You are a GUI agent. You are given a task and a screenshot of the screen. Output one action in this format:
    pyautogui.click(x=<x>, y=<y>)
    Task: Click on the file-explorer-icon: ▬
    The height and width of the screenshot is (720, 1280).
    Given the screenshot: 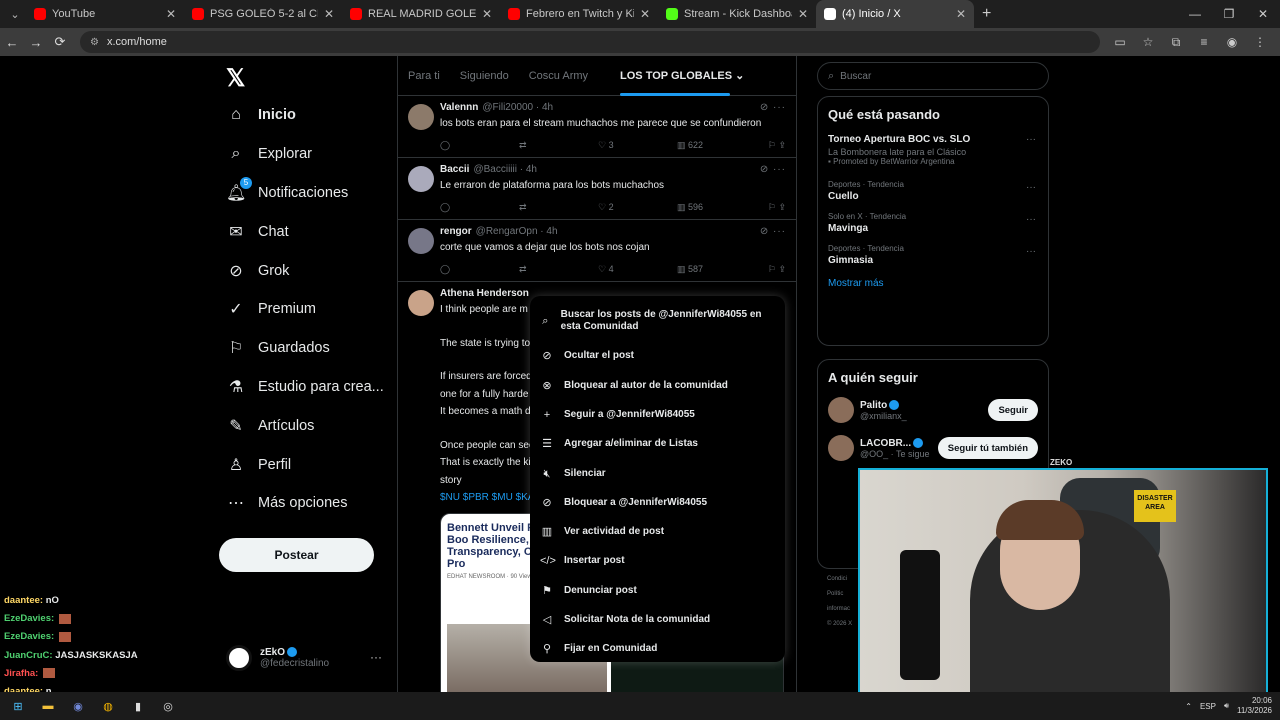 What is the action you would take?
    pyautogui.click(x=48, y=706)
    